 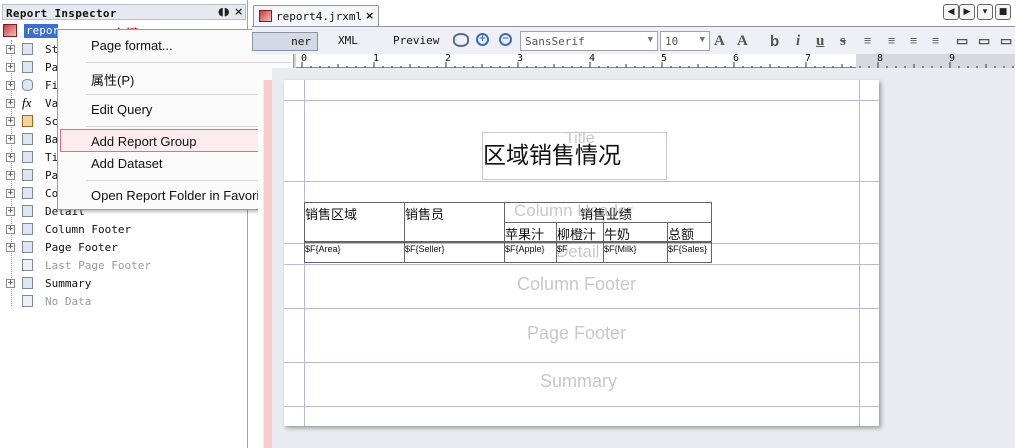 I want to click on ruler-number: 4, so click(x=592, y=58).